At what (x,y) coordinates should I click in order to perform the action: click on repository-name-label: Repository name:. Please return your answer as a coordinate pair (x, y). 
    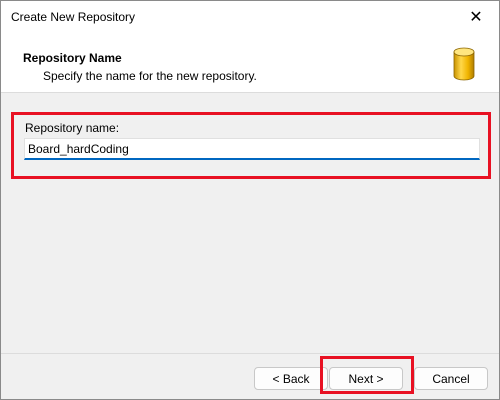
    Looking at the image, I should click on (72, 128).